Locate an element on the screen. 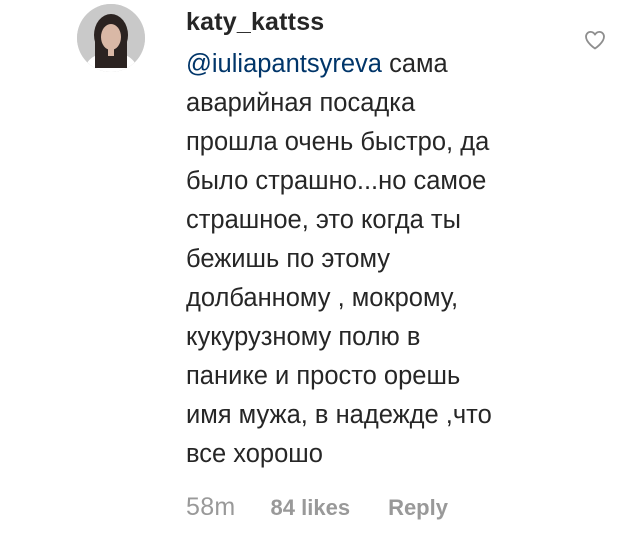 The height and width of the screenshot is (537, 640). username: katy_kattss is located at coordinates (255, 22).